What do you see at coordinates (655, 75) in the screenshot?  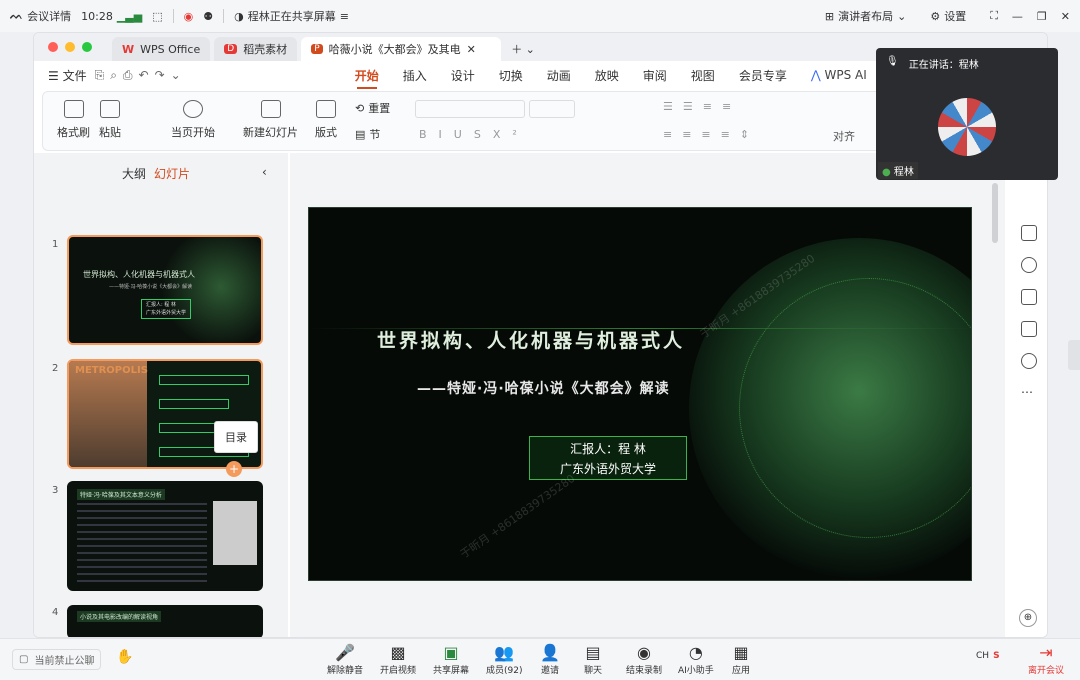 I see `menu-item-review: 审阅` at bounding box center [655, 75].